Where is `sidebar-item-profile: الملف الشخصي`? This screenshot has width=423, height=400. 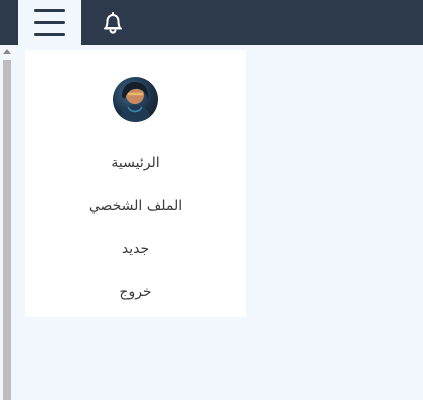
sidebar-item-profile: الملف الشخصي is located at coordinates (135, 206).